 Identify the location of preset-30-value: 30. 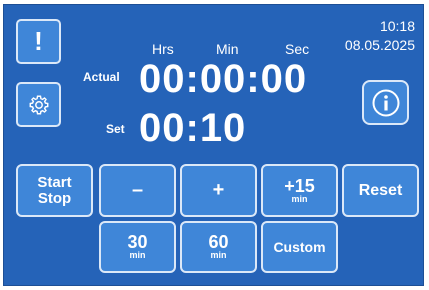
(137, 242).